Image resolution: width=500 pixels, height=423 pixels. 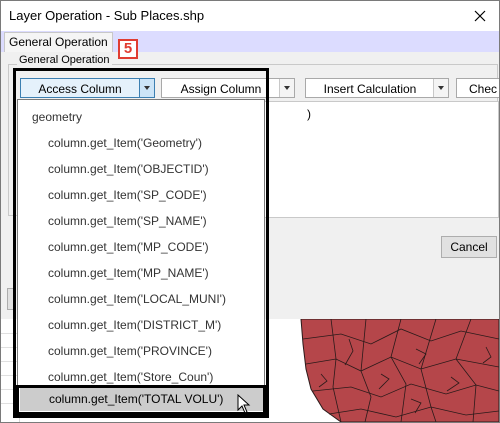 What do you see at coordinates (128, 49) in the screenshot?
I see `step-badge: 5` at bounding box center [128, 49].